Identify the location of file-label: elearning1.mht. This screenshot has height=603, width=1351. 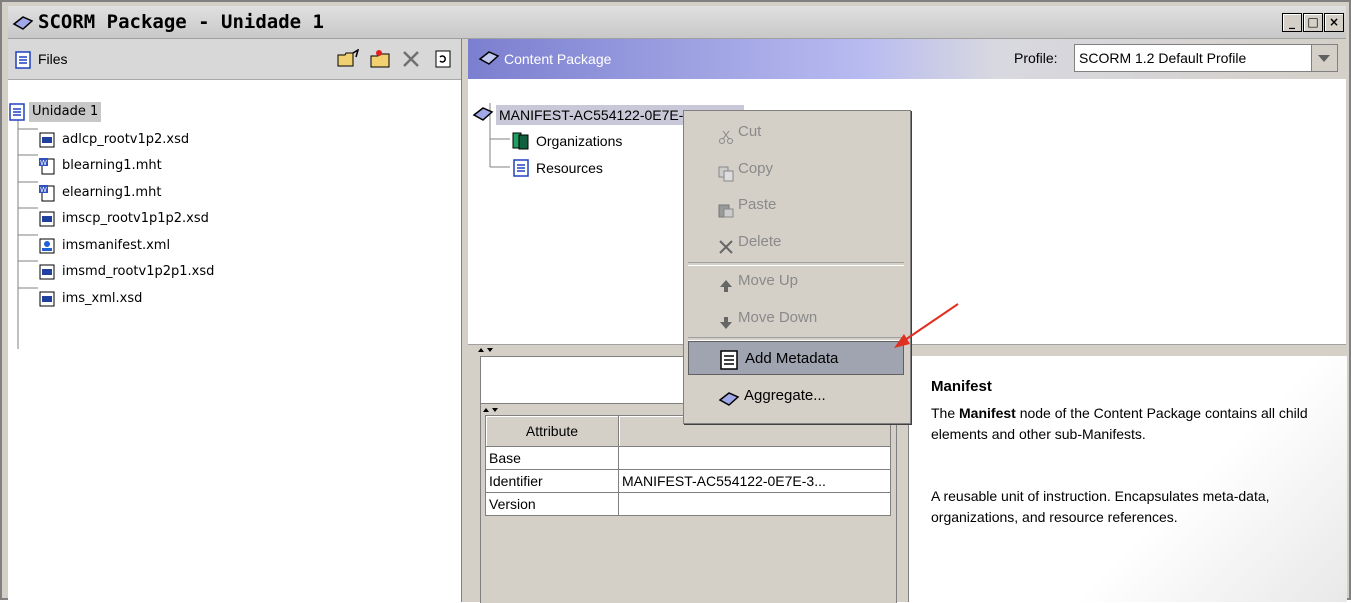
(112, 192).